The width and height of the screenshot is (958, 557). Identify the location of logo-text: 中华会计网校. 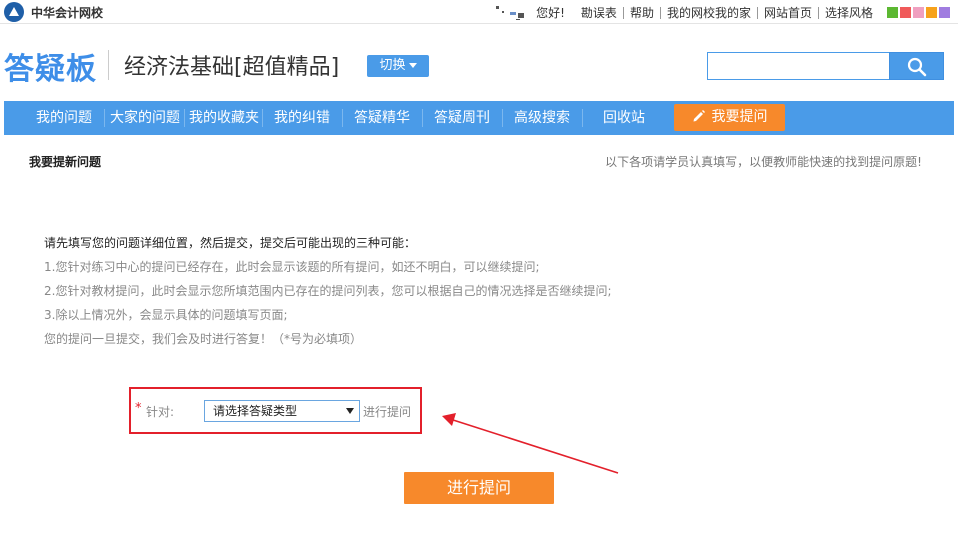
(67, 12).